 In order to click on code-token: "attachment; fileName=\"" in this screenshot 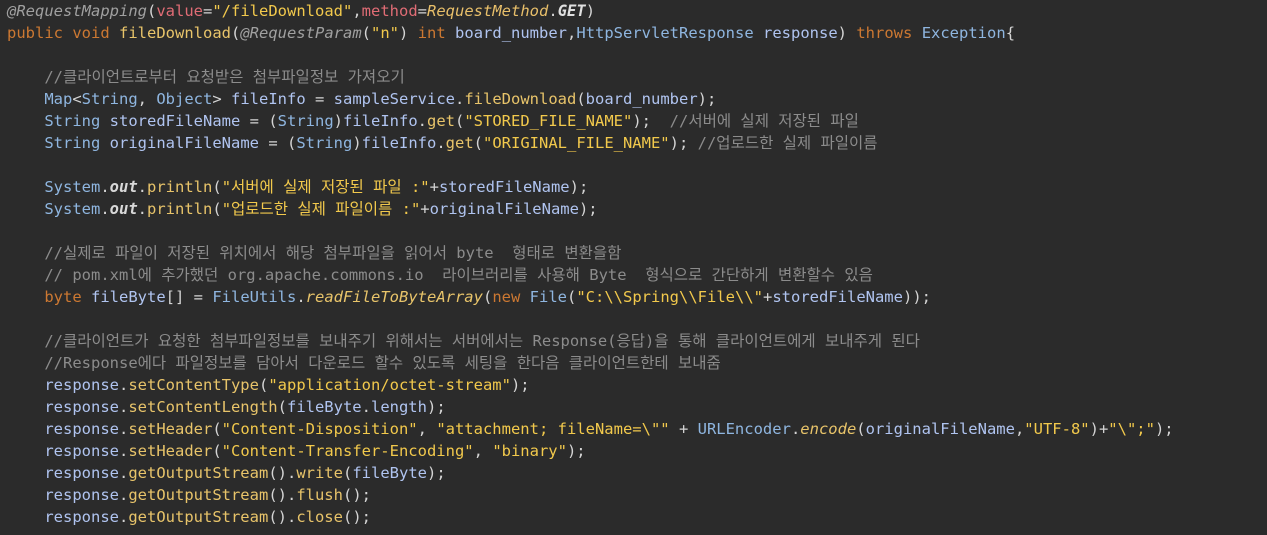, I will do `click(553, 429)`.